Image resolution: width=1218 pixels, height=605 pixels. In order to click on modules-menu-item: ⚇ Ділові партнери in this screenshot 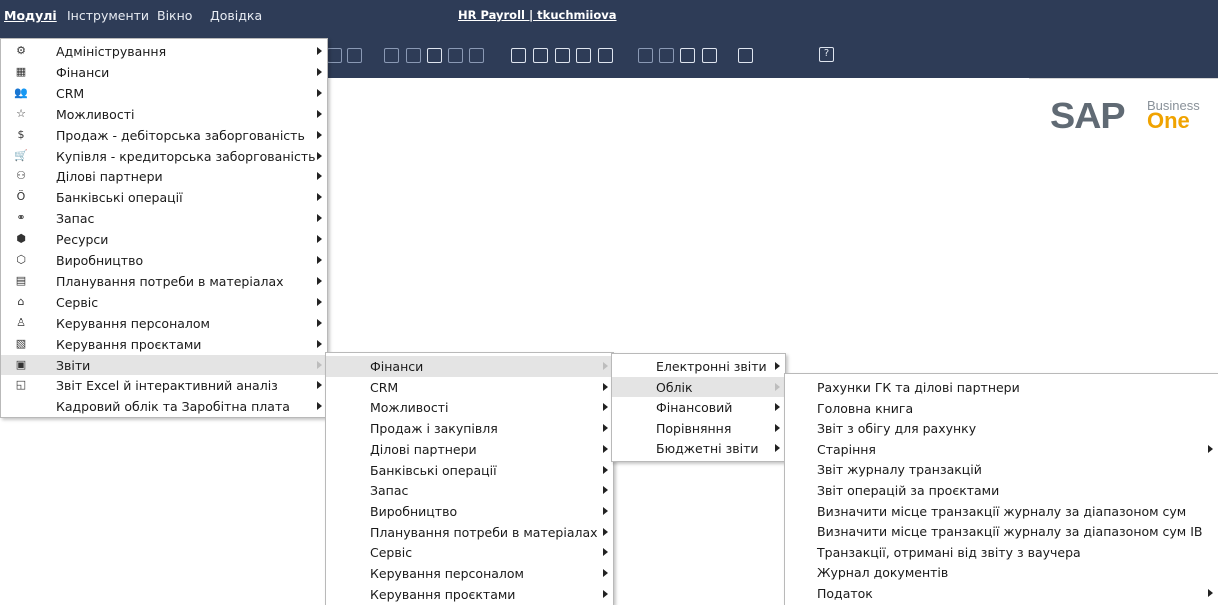, I will do `click(164, 176)`.